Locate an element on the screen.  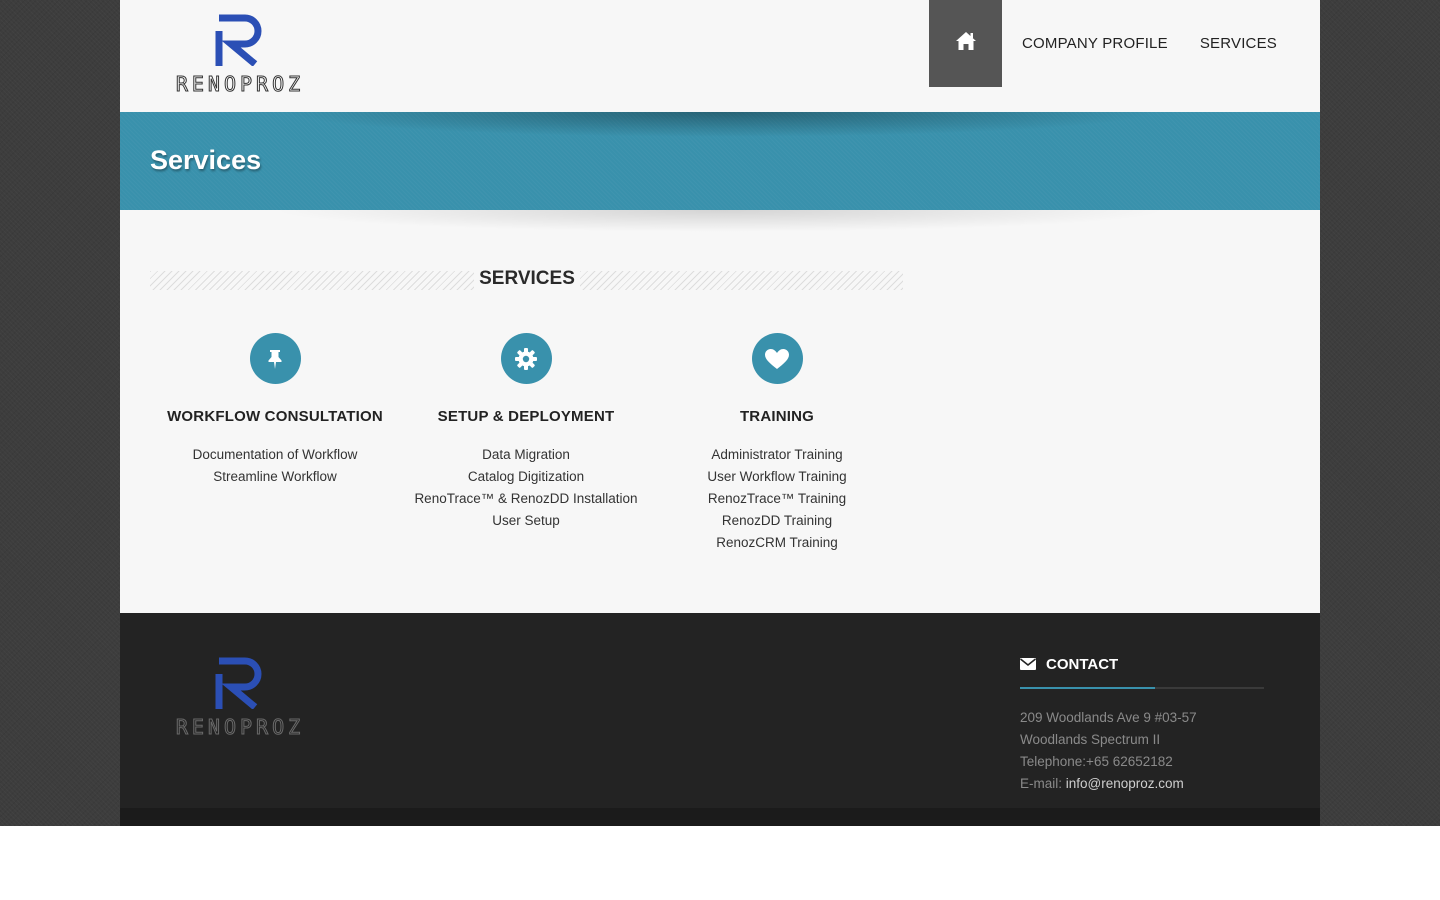
contact-heading: CONTACT is located at coordinates (1142, 664).